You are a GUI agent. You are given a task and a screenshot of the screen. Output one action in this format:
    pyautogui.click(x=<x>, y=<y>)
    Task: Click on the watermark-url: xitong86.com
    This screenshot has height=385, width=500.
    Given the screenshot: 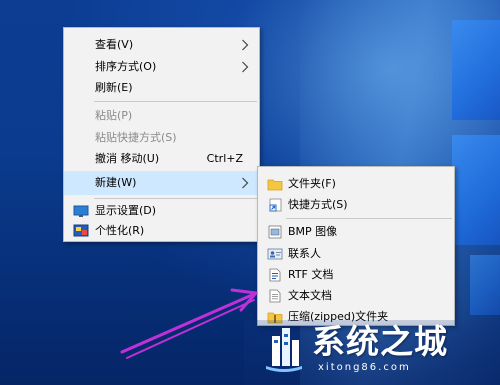 What is the action you would take?
    pyautogui.click(x=364, y=367)
    